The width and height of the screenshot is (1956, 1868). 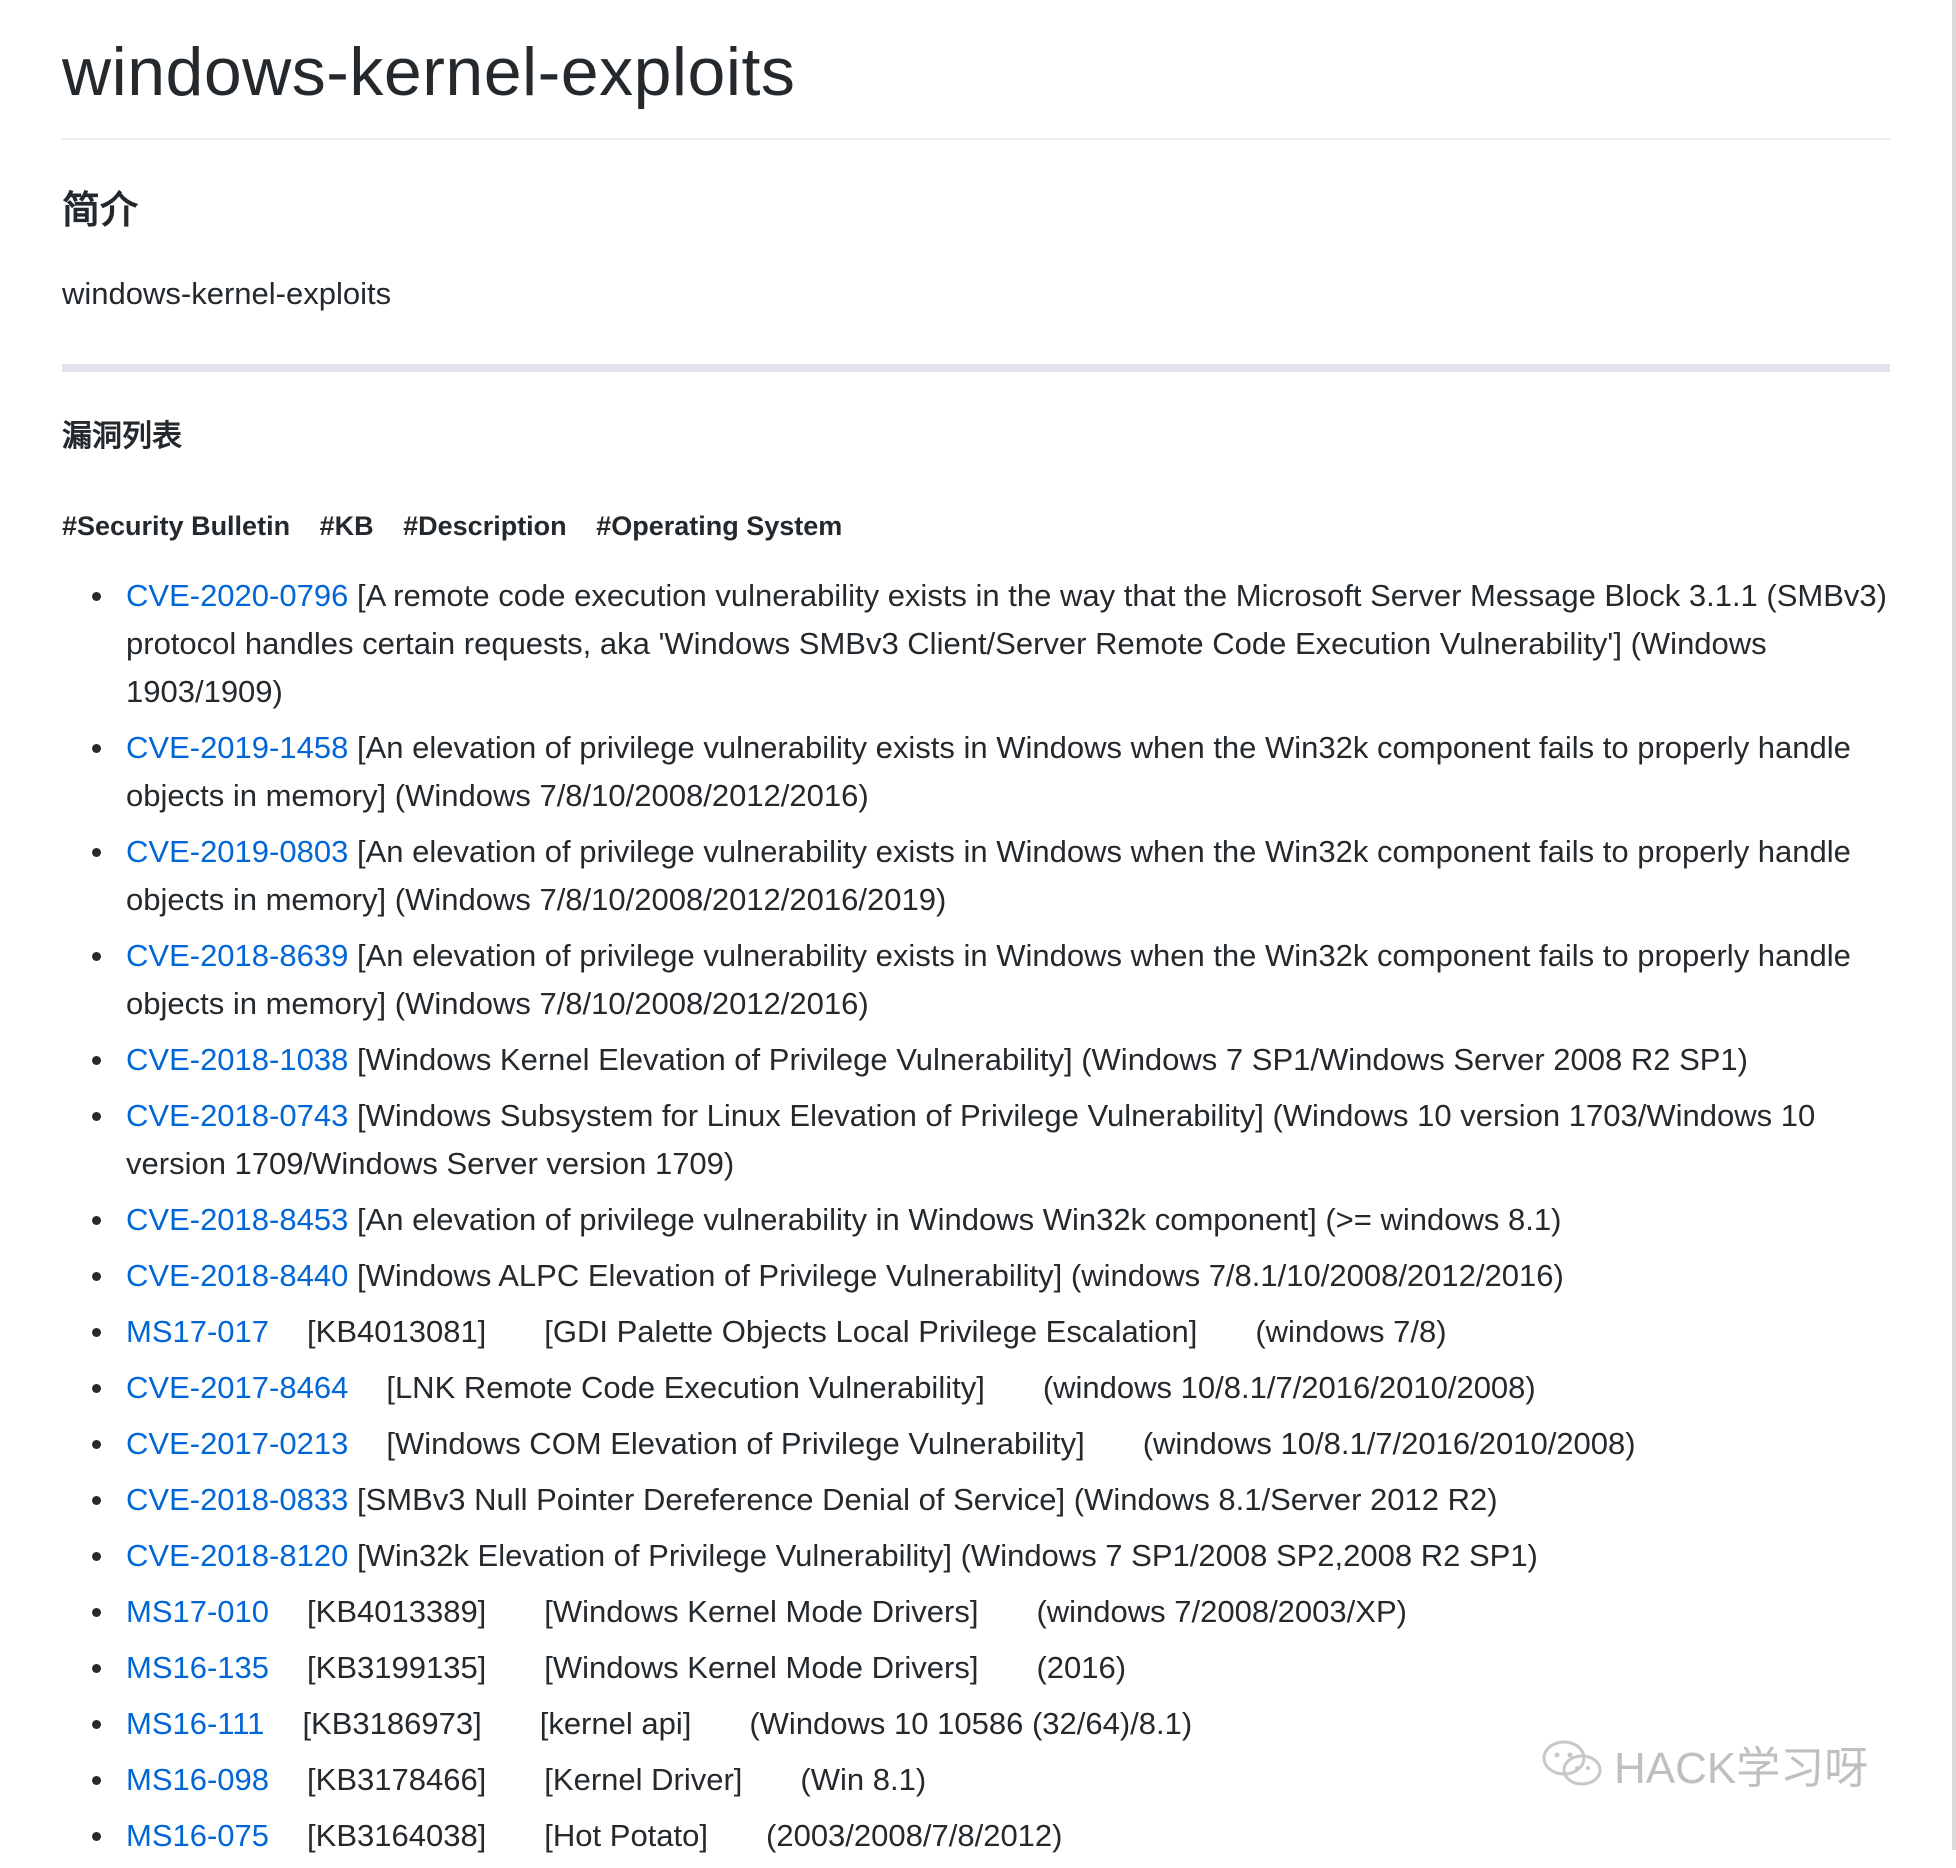 I want to click on column-header: #Description, so click(x=485, y=526).